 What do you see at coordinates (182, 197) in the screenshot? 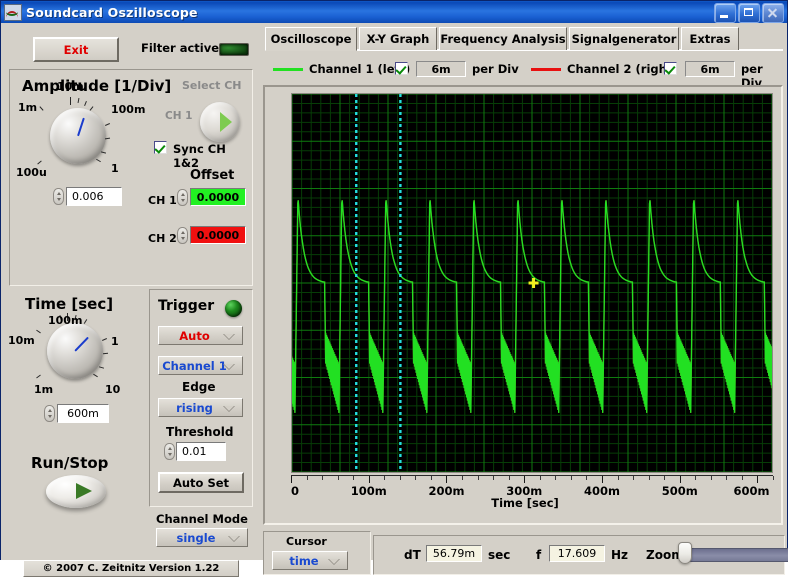
I see `offset-ch1-spinner` at bounding box center [182, 197].